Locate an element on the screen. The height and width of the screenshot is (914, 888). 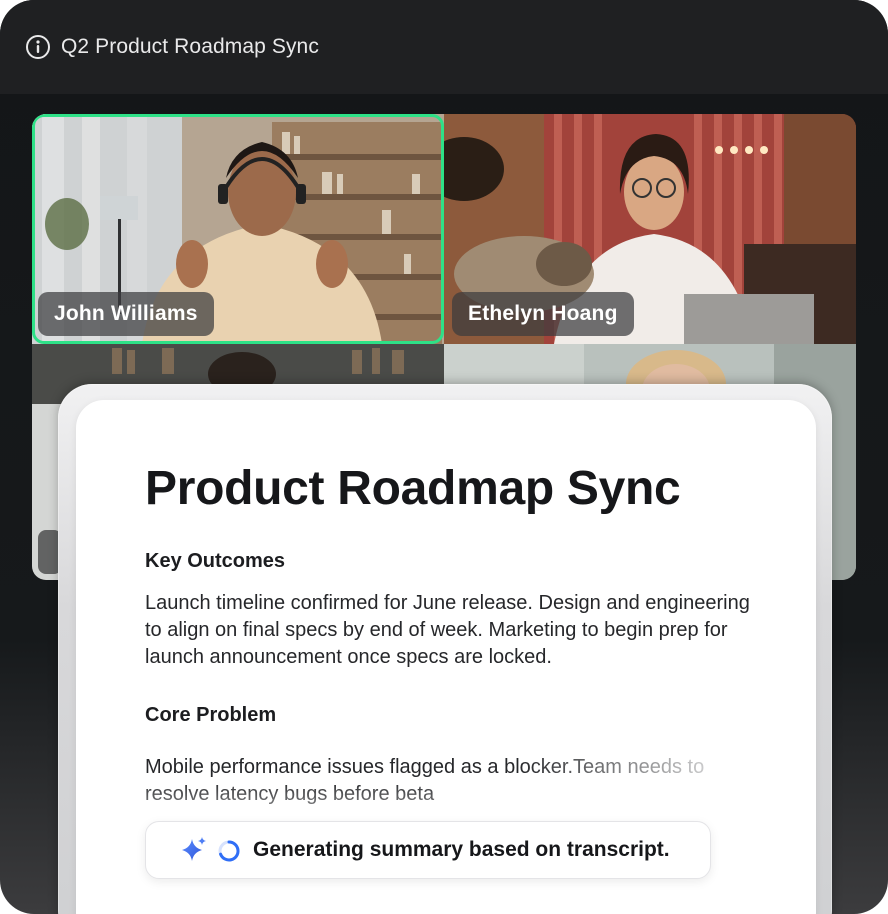
summary-title: Product Roadmap Sync is located at coordinates (413, 488).